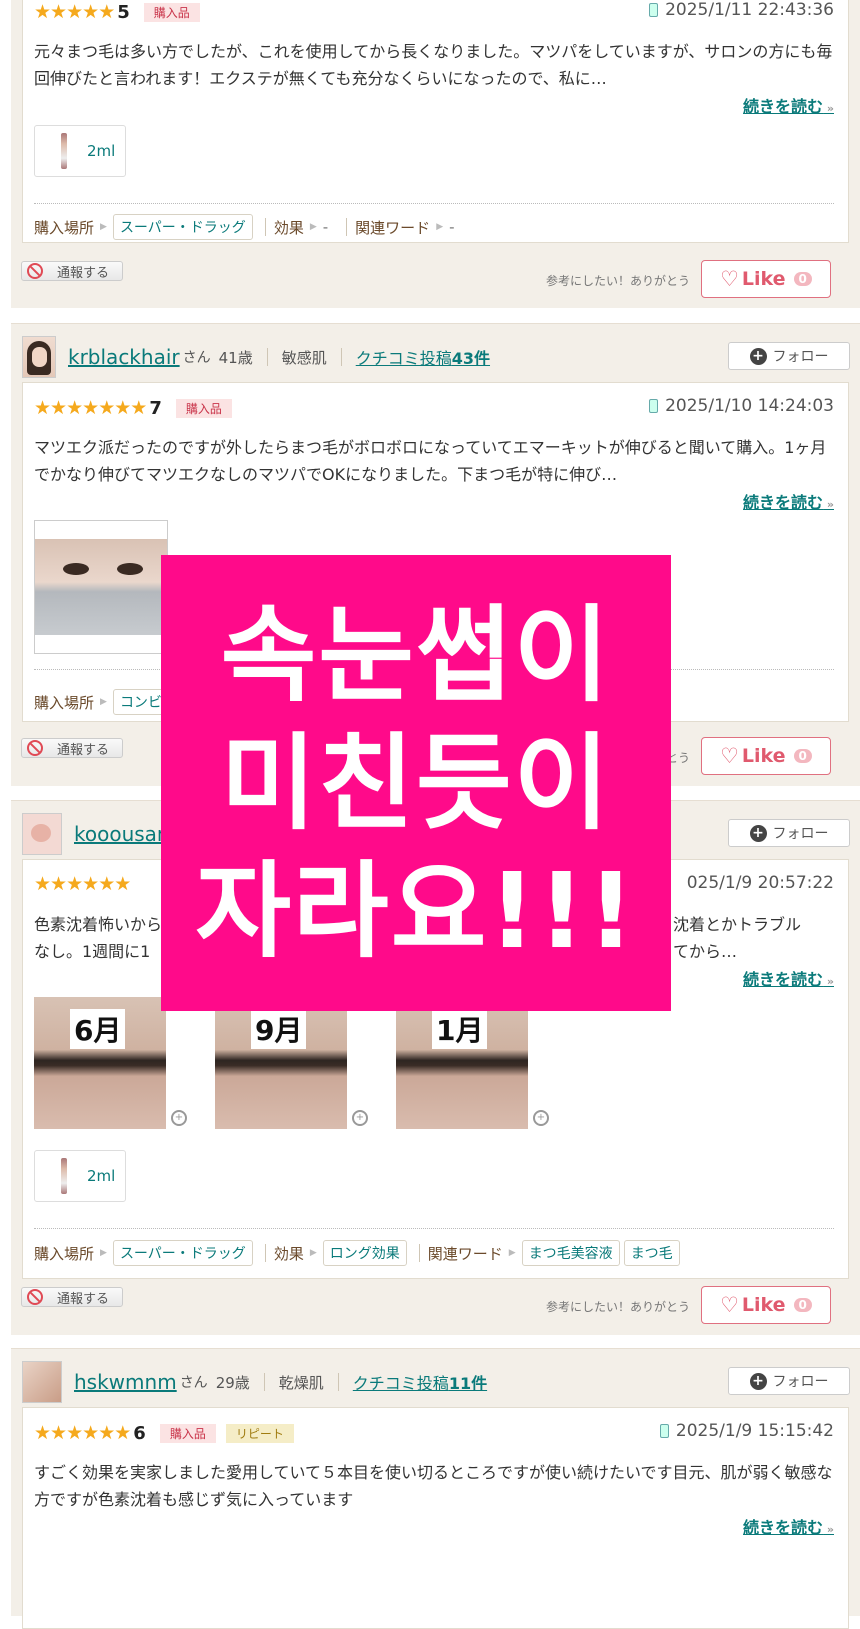  What do you see at coordinates (101, 587) in the screenshot?
I see `review-photo` at bounding box center [101, 587].